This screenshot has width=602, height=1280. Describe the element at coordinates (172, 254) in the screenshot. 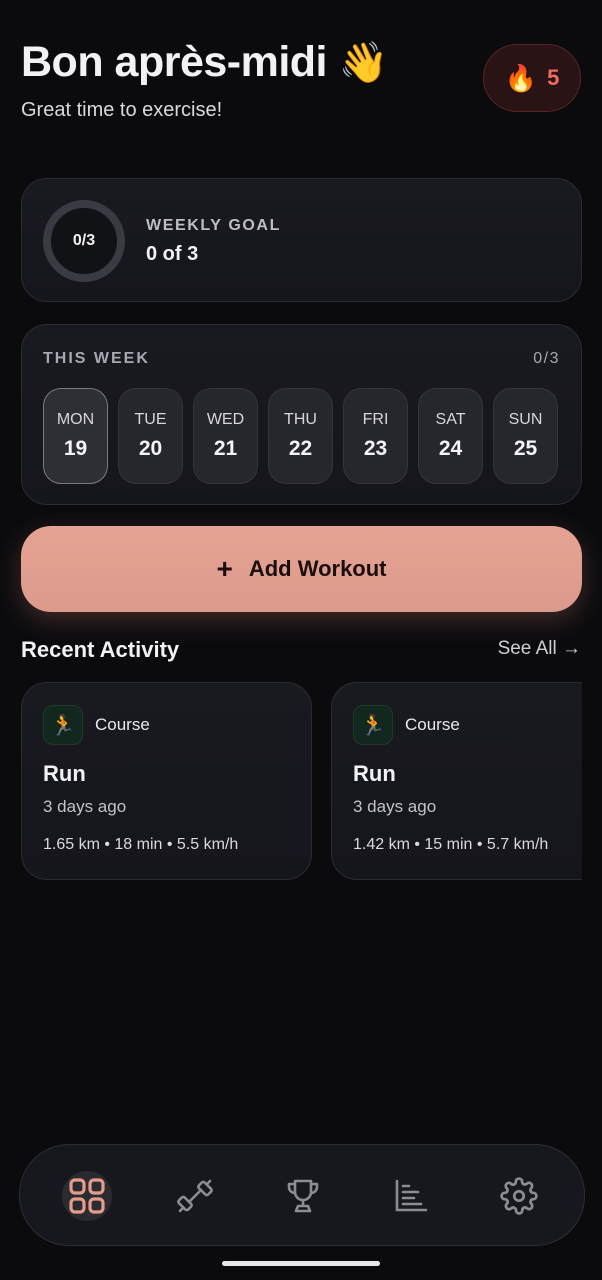

I see `goal-value: 0 of 3` at that location.